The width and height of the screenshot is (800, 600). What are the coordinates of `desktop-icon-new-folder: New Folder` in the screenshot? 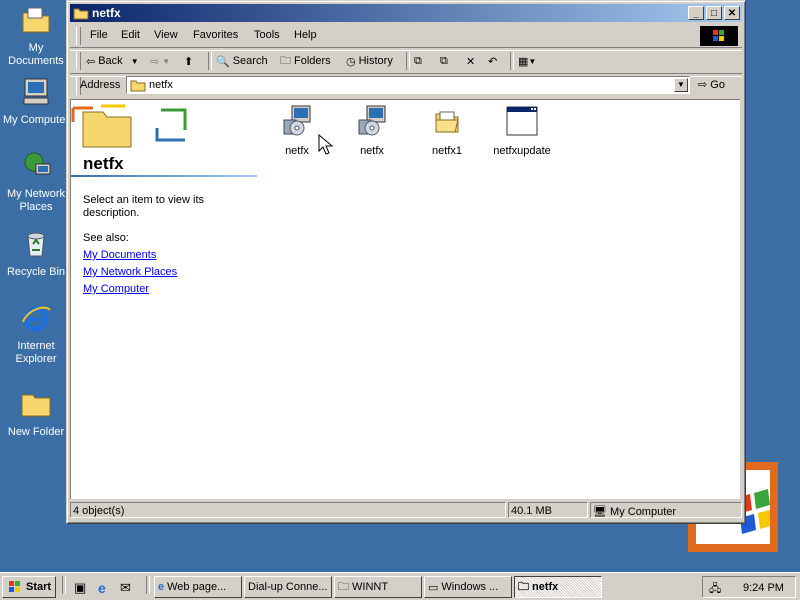 It's located at (36, 413).